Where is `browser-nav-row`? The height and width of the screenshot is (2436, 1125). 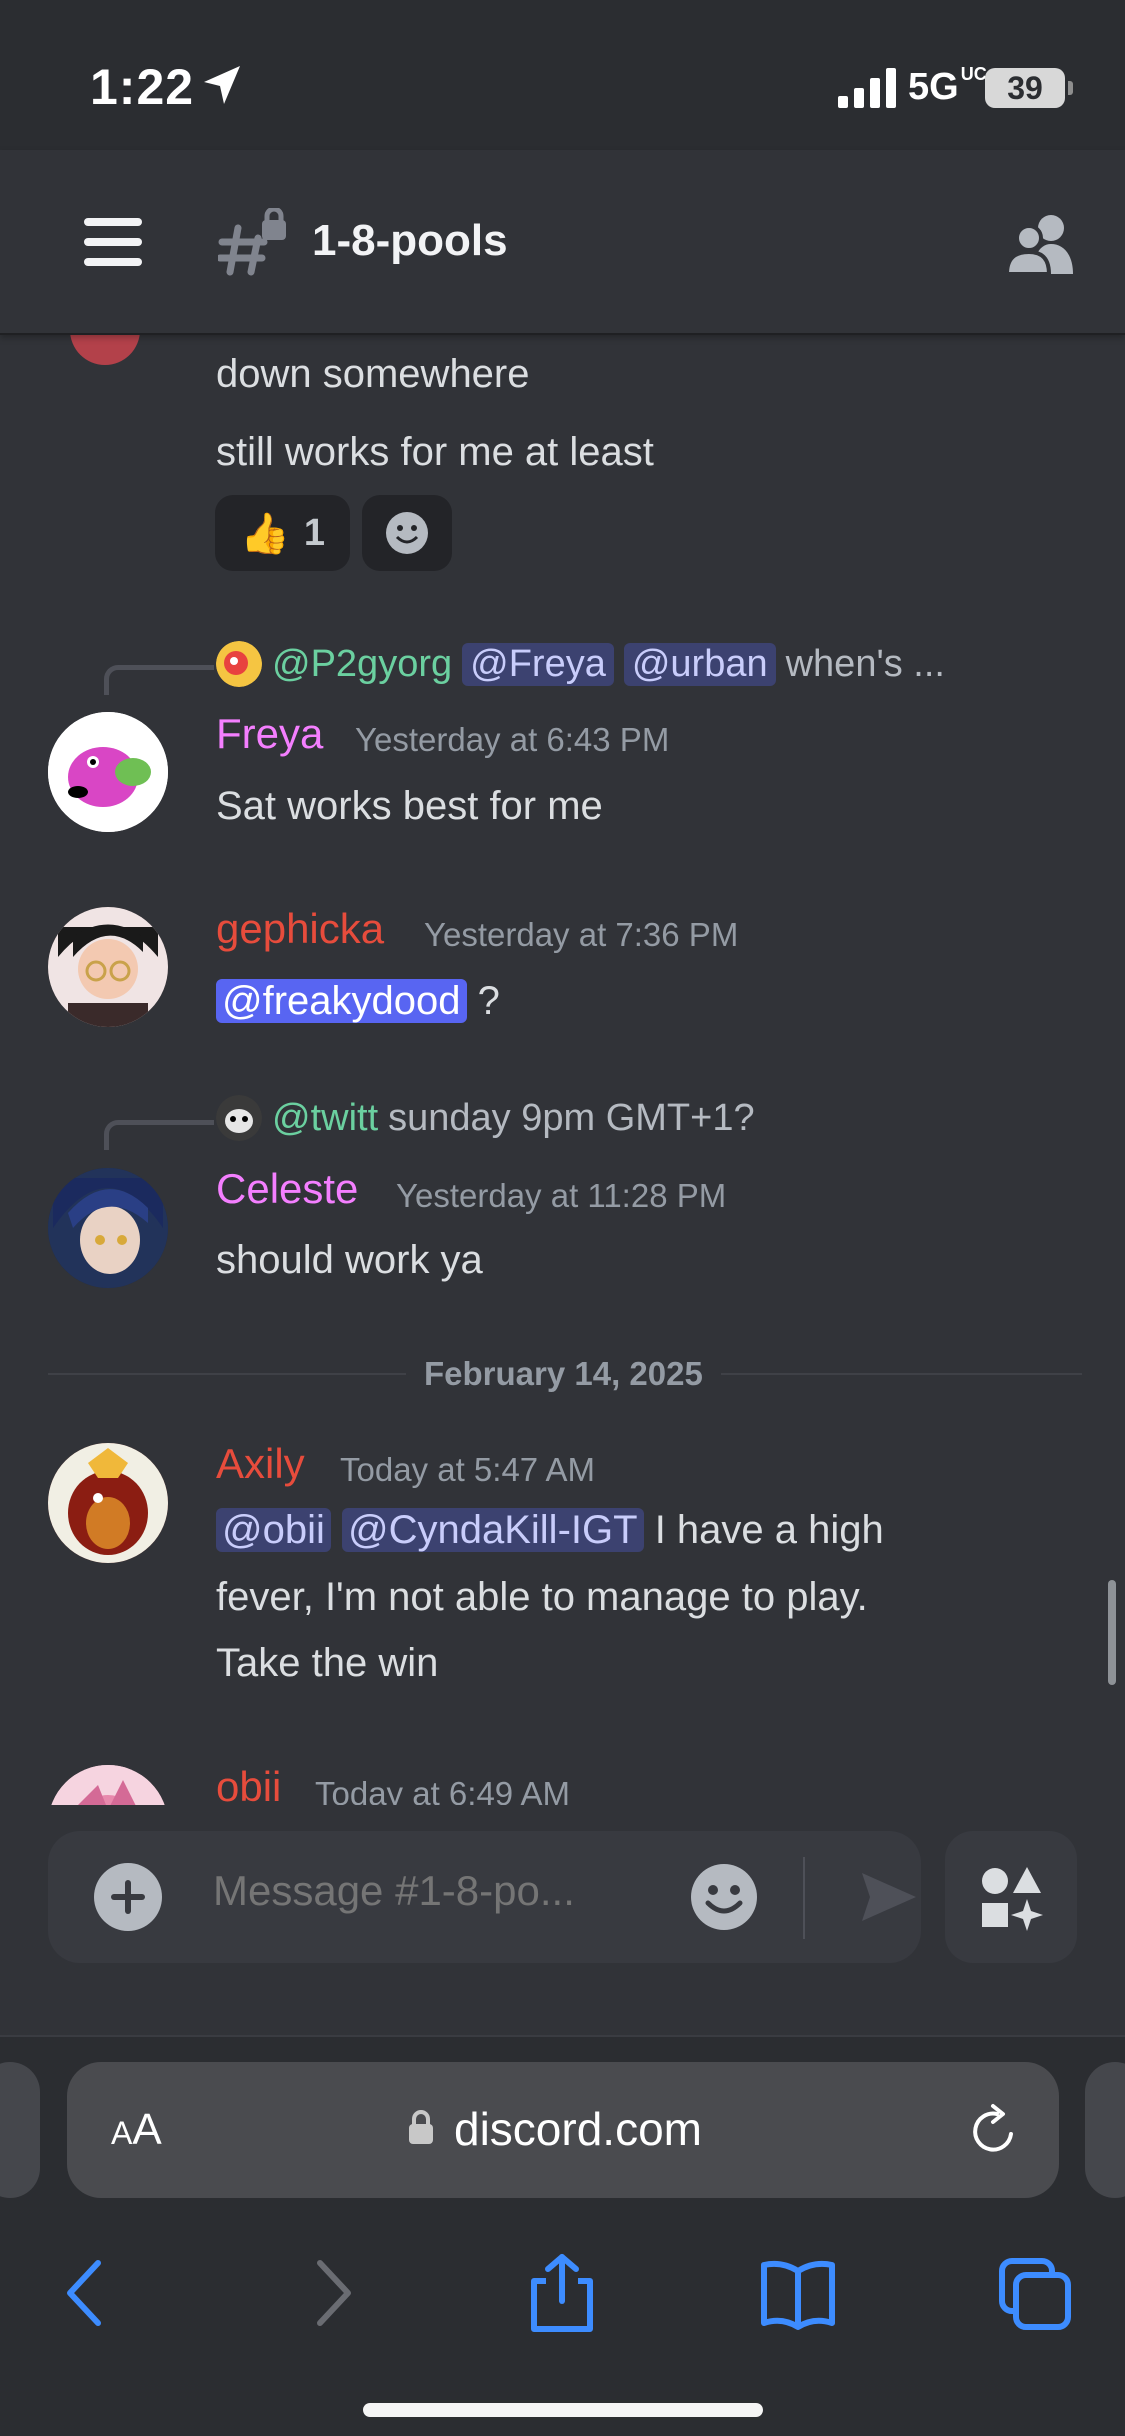 browser-nav-row is located at coordinates (562, 2292).